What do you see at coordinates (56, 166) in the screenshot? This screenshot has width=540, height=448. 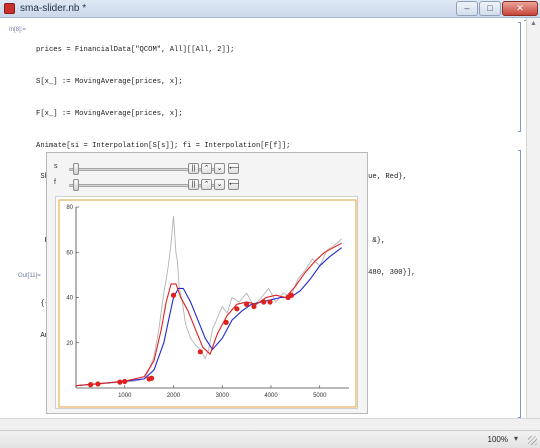 I see `slider-label-s: s` at bounding box center [56, 166].